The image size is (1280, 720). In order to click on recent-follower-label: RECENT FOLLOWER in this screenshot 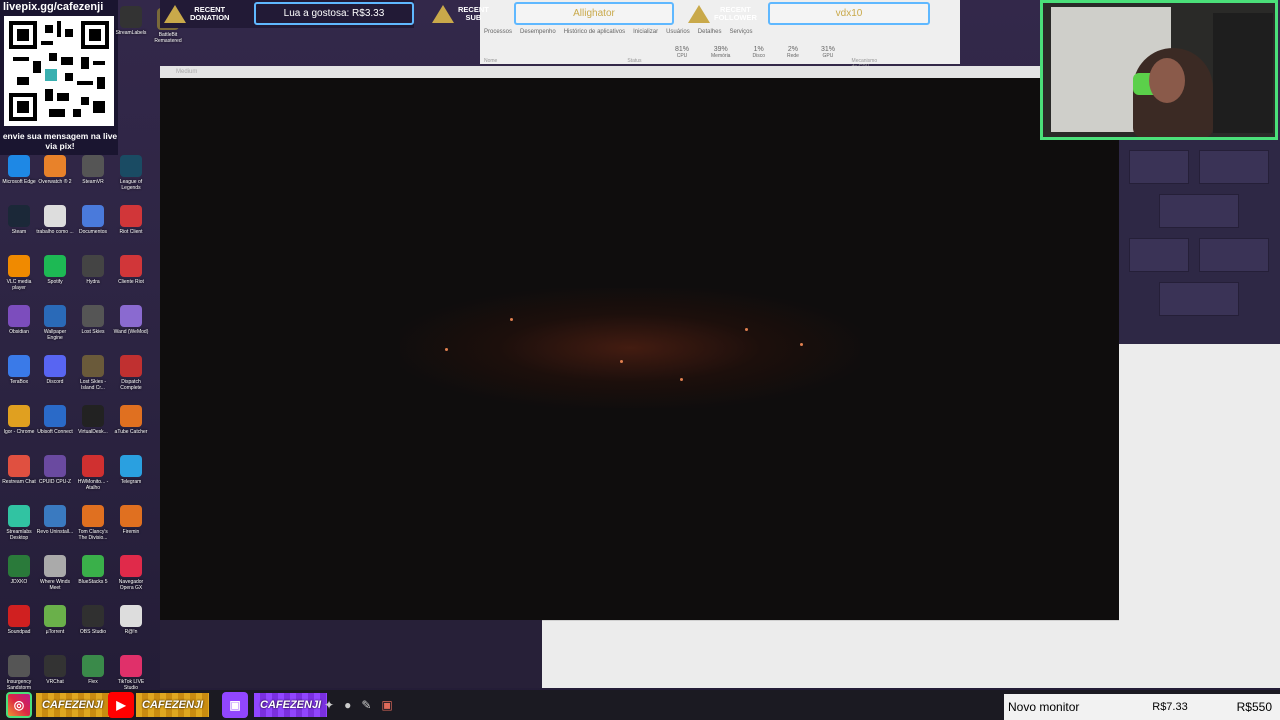, I will do `click(735, 13)`.